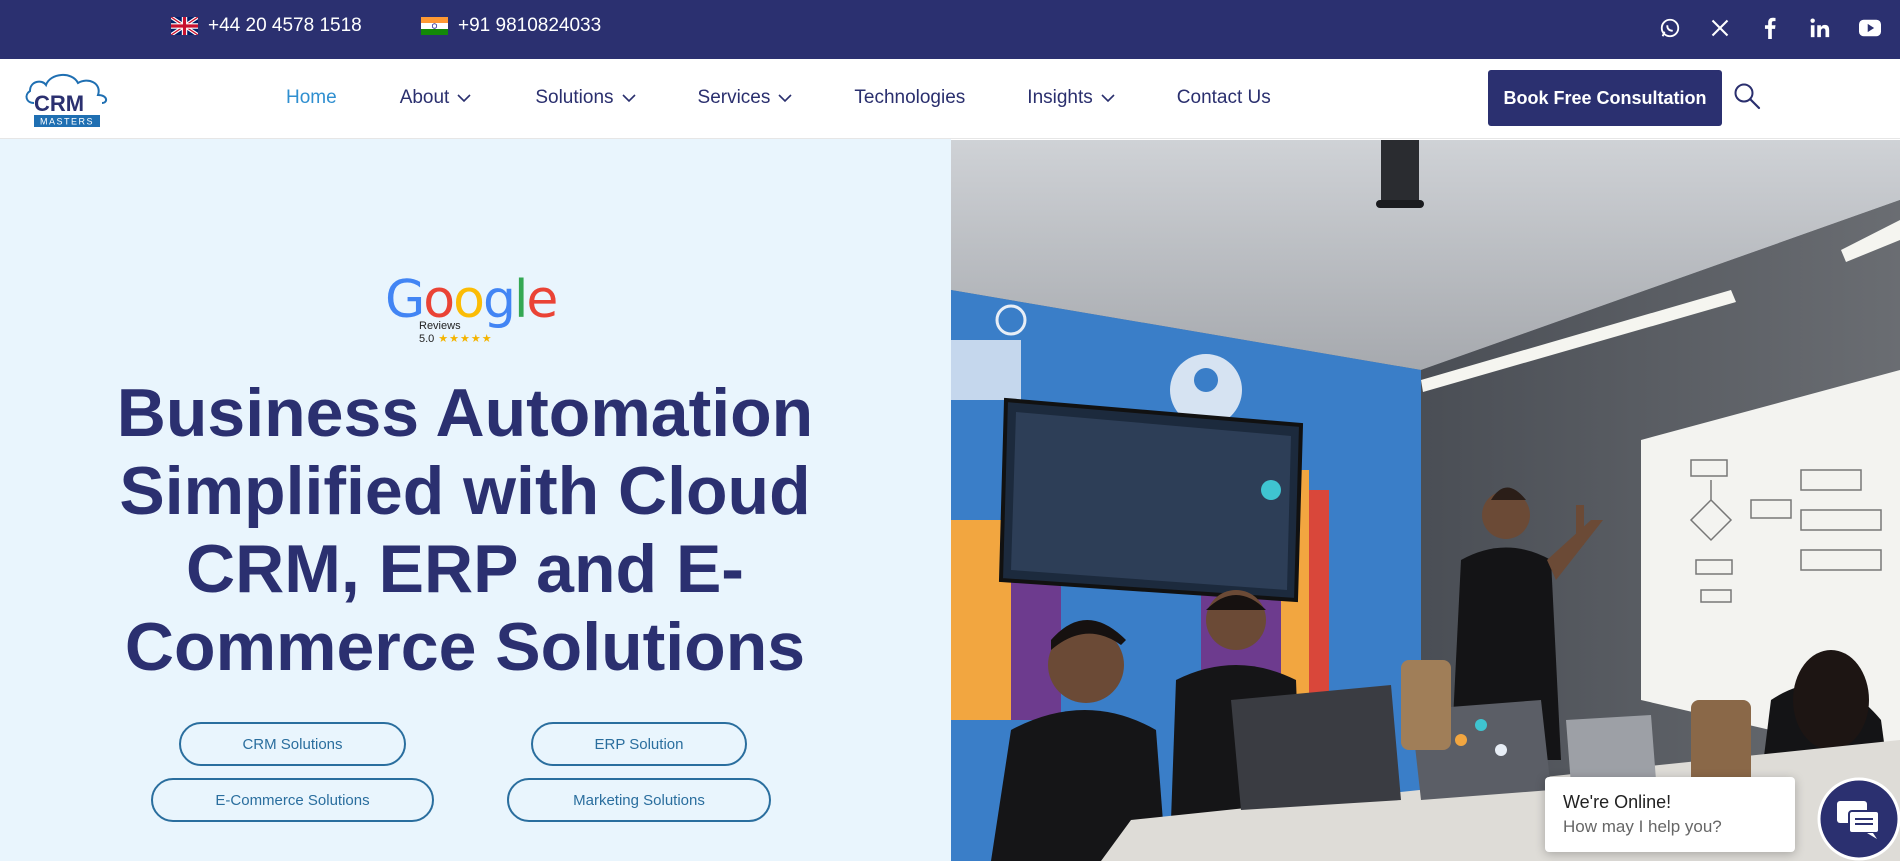 The image size is (1900, 861). I want to click on chat-prompt-bubble: We're Online! How may I help you?, so click(1670, 814).